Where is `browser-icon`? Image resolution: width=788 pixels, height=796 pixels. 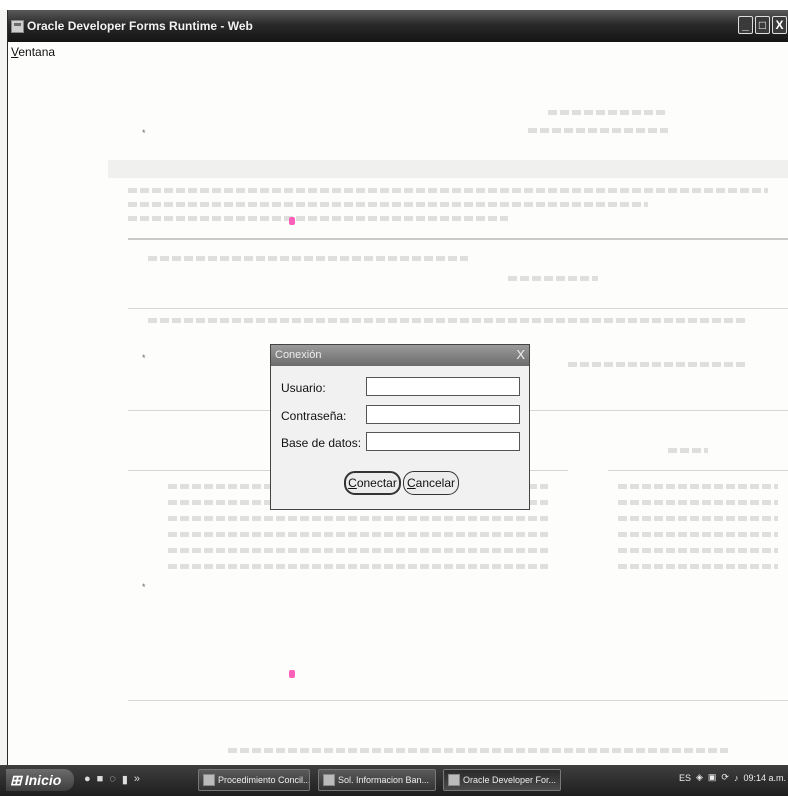
browser-icon is located at coordinates (329, 780).